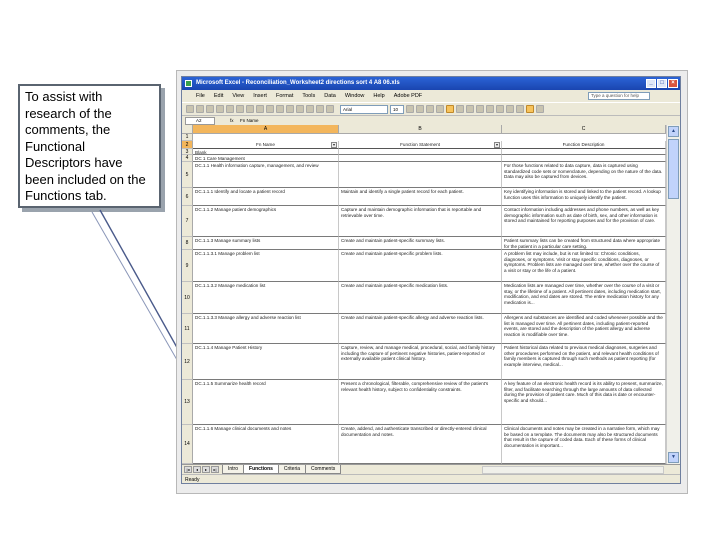  What do you see at coordinates (490, 109) in the screenshot?
I see `percent-icon` at bounding box center [490, 109].